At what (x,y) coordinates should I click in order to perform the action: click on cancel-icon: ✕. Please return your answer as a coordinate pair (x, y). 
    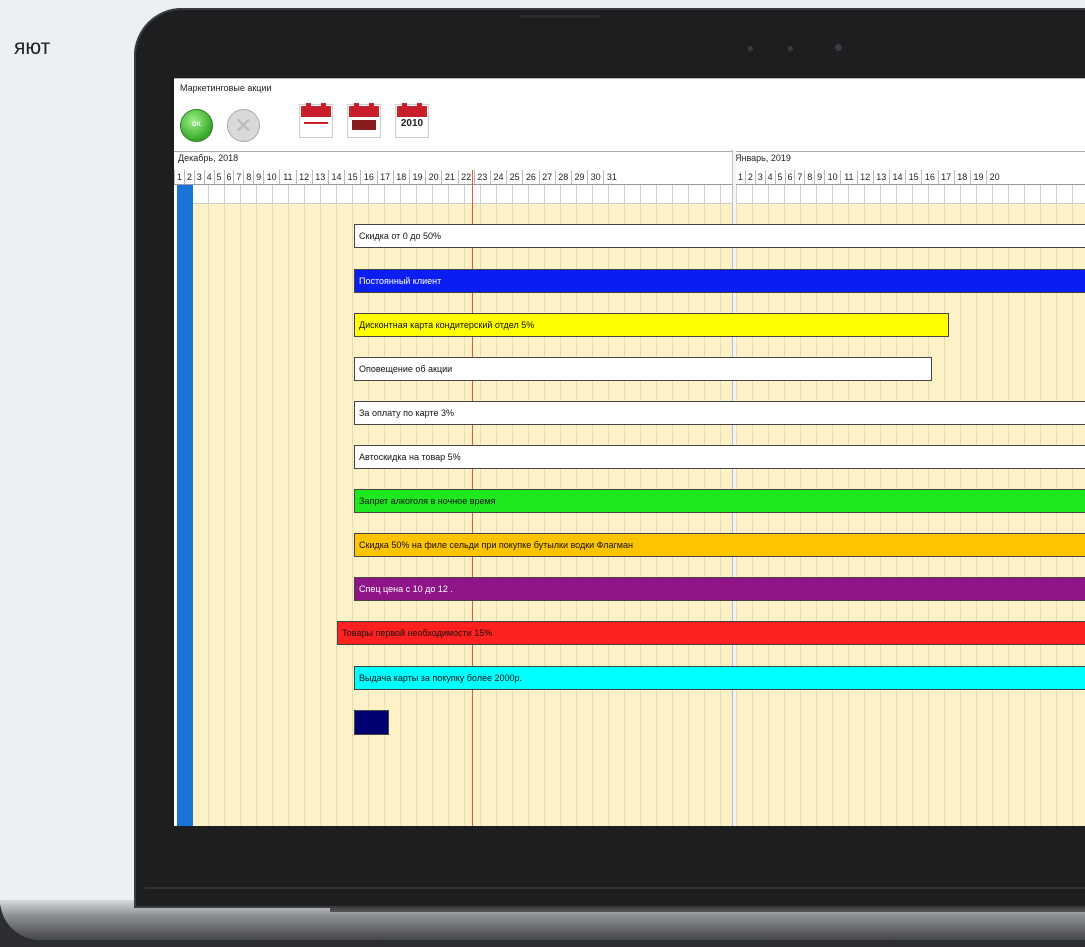
    Looking at the image, I should click on (243, 125).